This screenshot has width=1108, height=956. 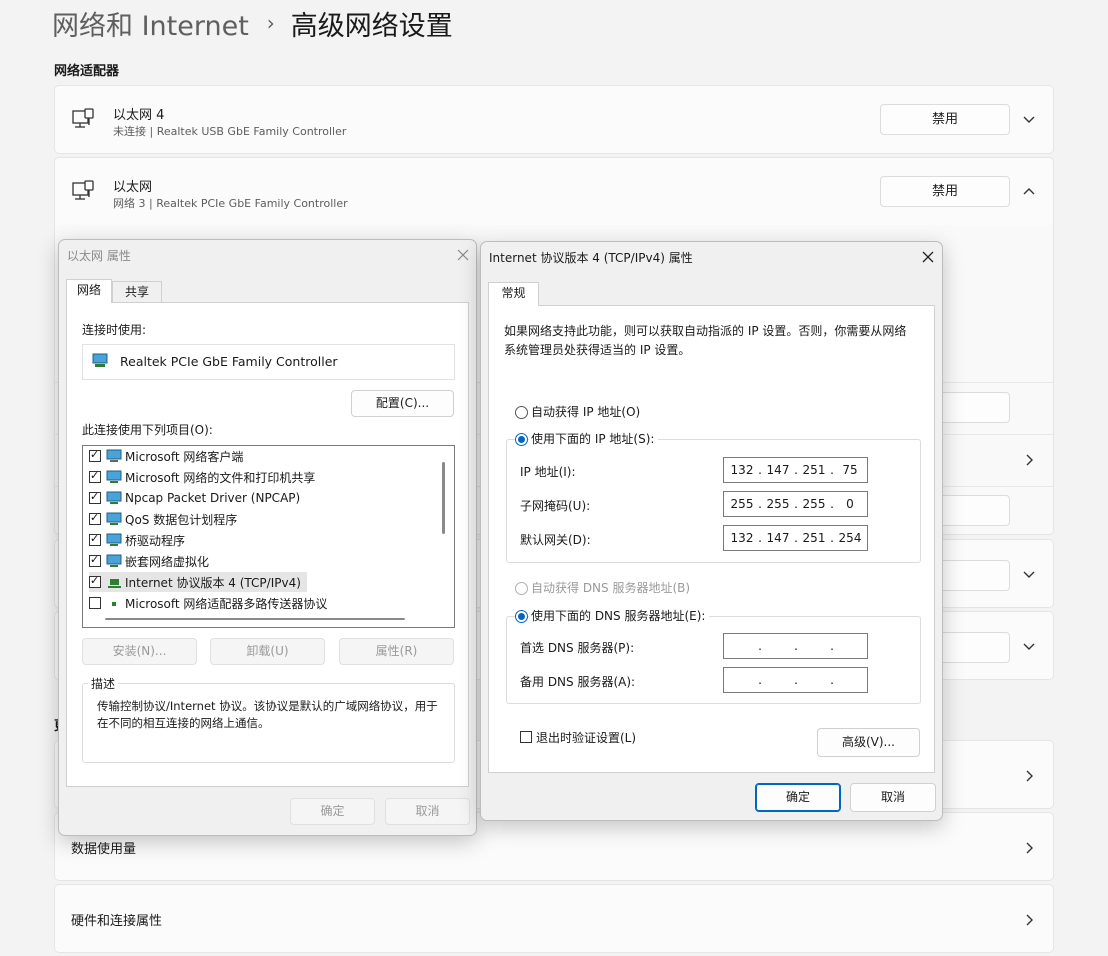 I want to click on adapter-field: Realtek PCIe GbE Family Controller, so click(x=268, y=362).